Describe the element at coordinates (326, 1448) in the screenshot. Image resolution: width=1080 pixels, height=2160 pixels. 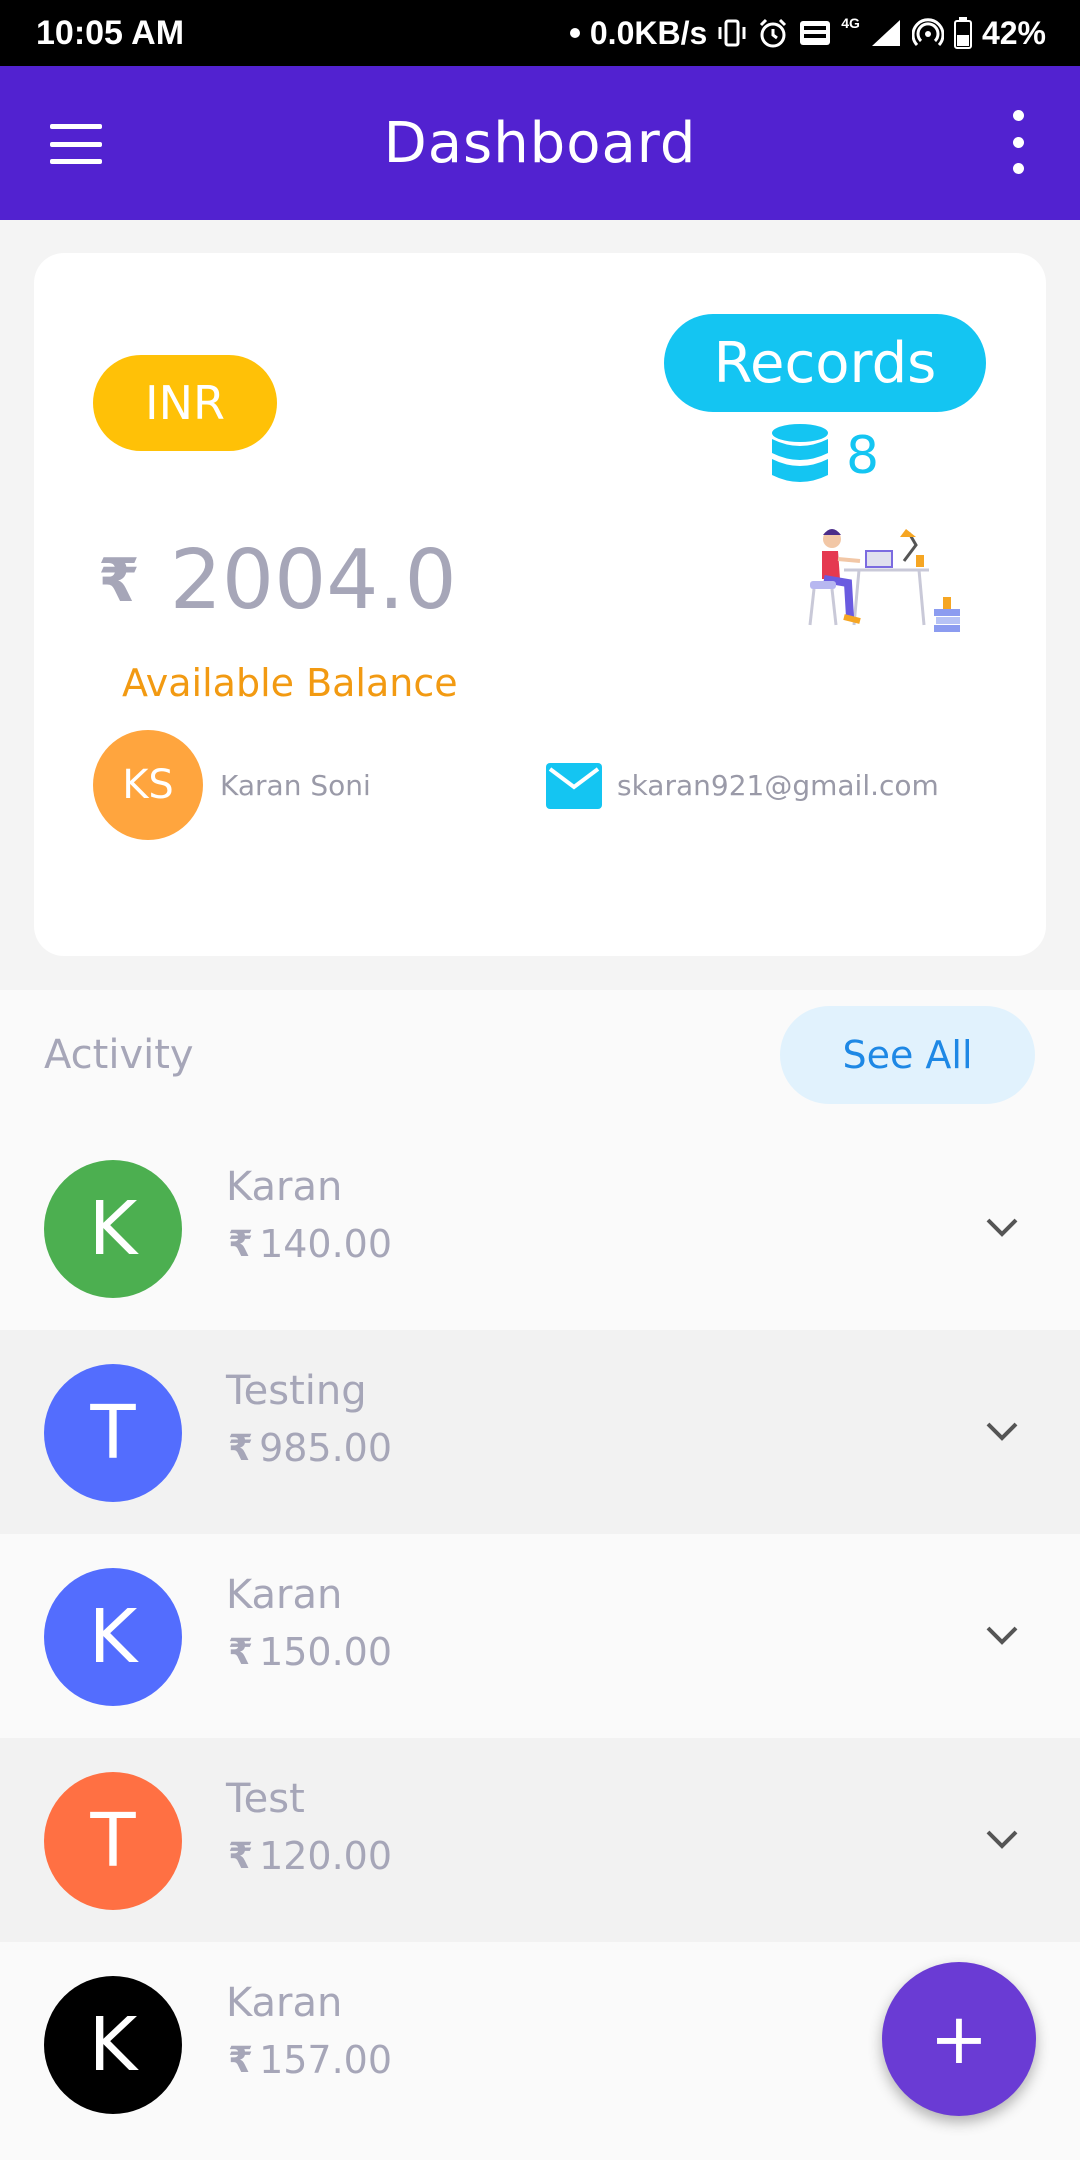
I see `list-item-amount: 985.00` at that location.